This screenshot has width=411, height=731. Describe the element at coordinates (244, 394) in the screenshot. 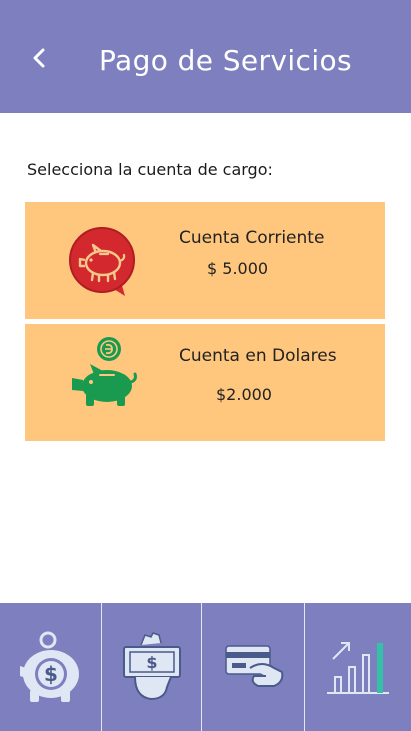

I see `account-balance: $2.000` at that location.